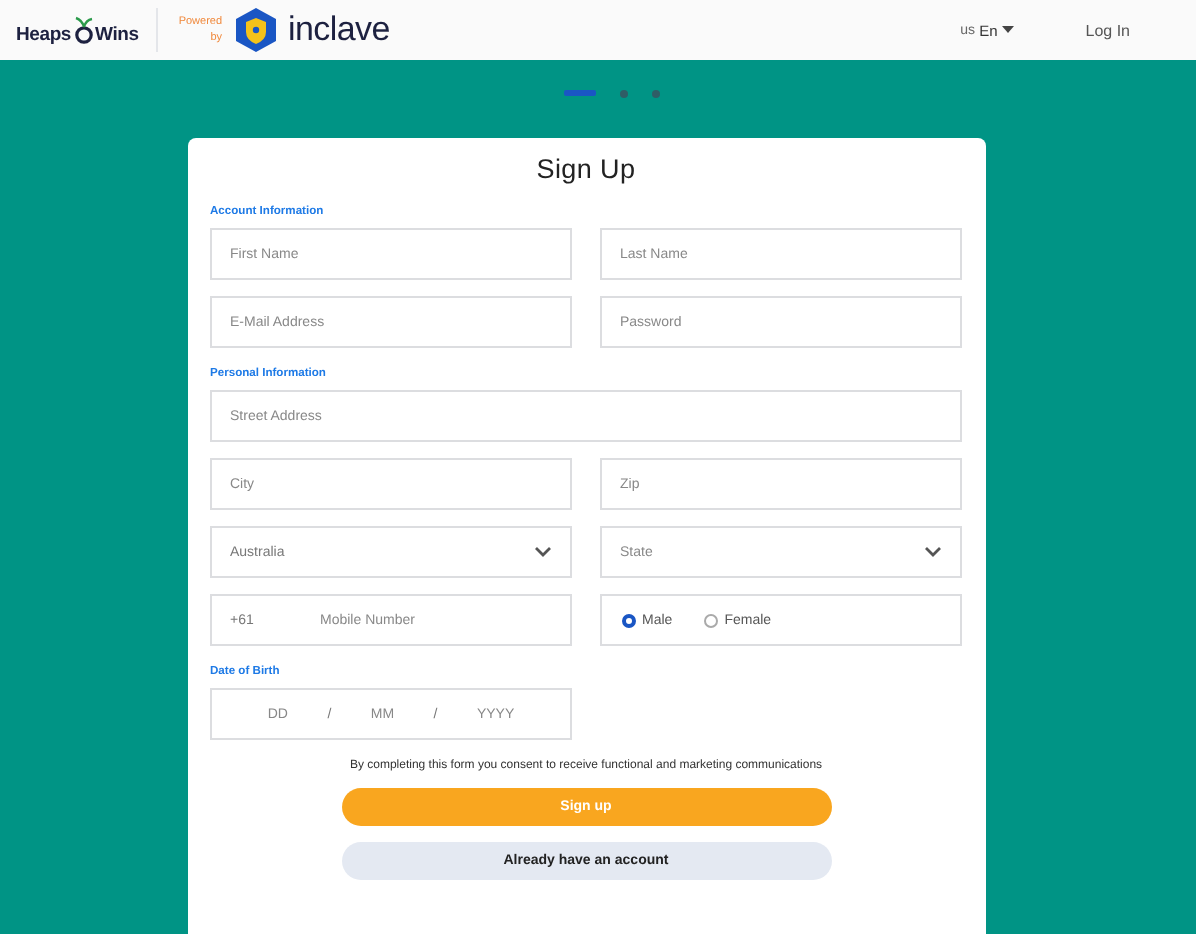 This screenshot has width=1196, height=934. What do you see at coordinates (1107, 30) in the screenshot?
I see `login-link: Log In` at bounding box center [1107, 30].